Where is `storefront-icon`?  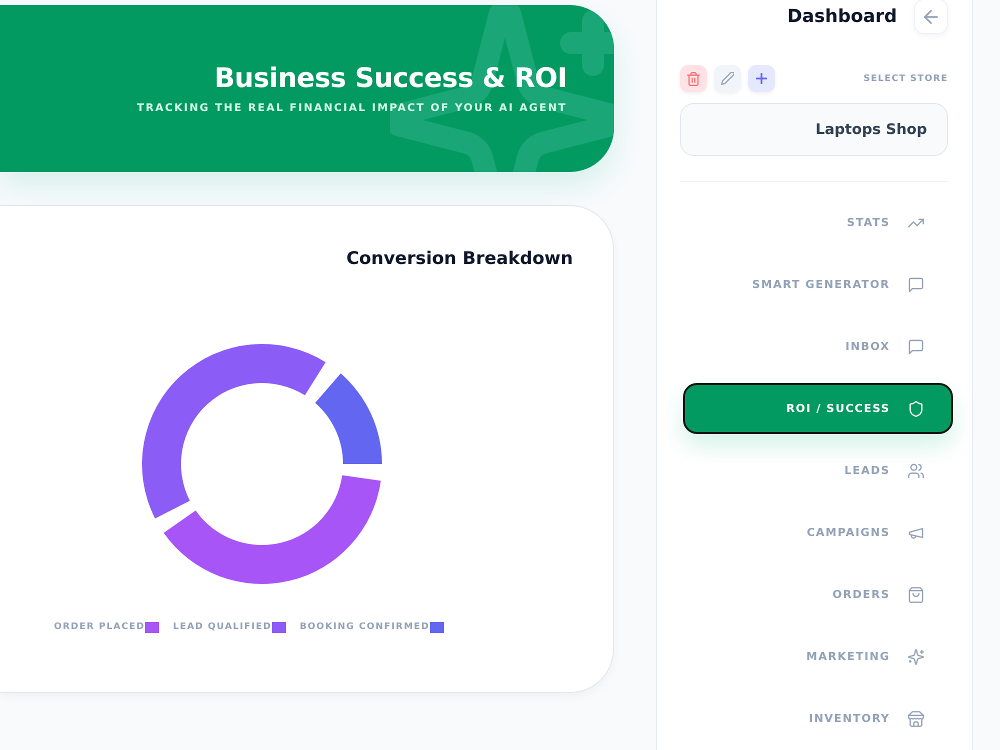 storefront-icon is located at coordinates (916, 718).